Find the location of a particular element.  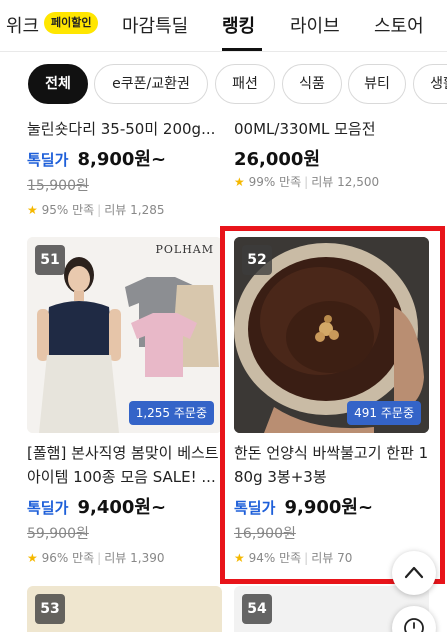

top-navigation: 위크 페이할인 마감특딜 랭킹 라이브 스토어 is located at coordinates (223, 26).